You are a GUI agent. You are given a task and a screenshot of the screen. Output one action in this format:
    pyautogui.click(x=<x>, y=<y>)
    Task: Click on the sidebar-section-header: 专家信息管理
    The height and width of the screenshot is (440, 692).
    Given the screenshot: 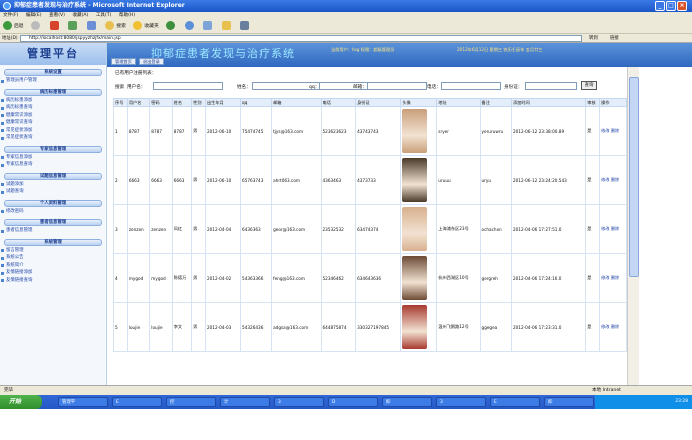 What is the action you would take?
    pyautogui.click(x=53, y=149)
    